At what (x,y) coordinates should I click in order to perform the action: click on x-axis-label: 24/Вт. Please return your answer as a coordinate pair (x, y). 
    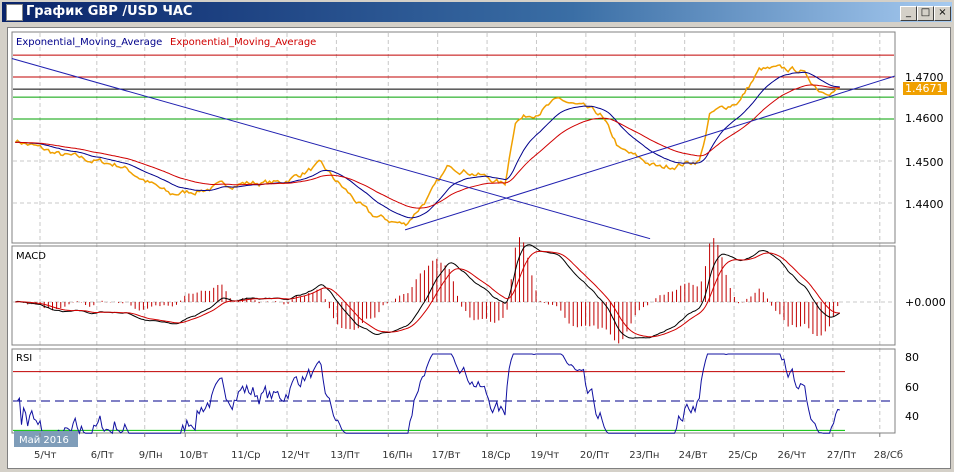
    Looking at the image, I should click on (693, 455).